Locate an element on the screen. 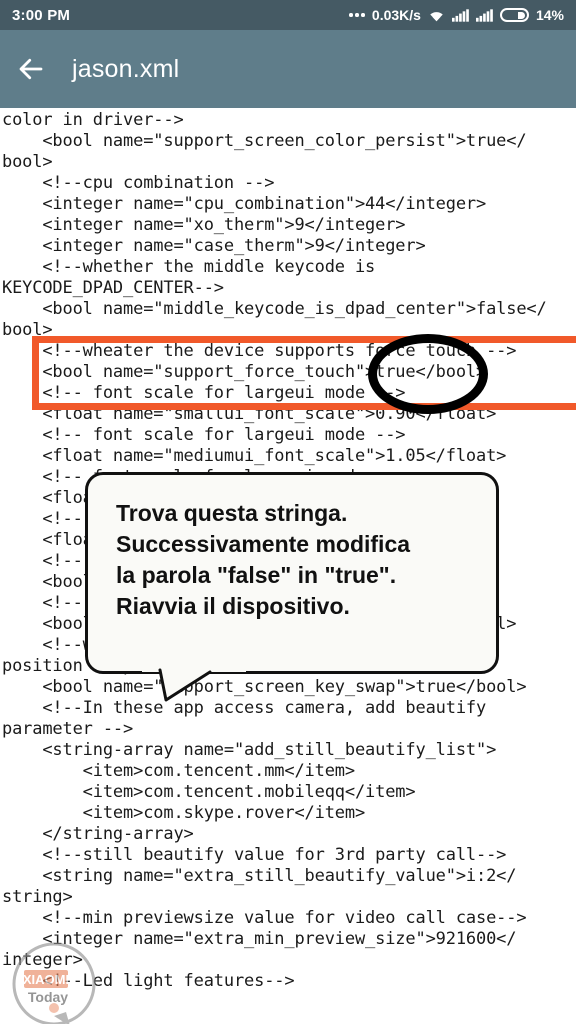  wifi-icon is located at coordinates (436, 15).